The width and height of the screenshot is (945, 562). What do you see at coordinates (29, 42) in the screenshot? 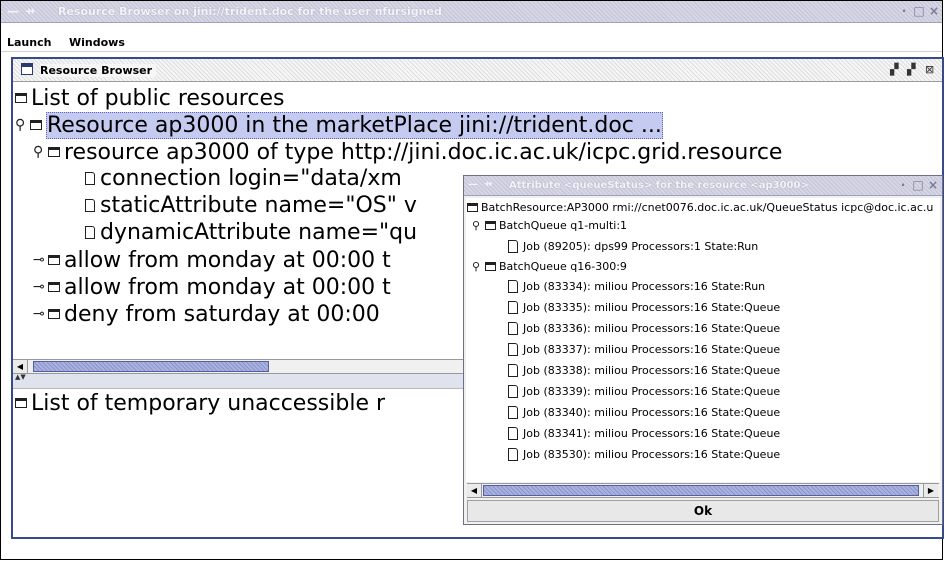
I see `menu-launch: Launch` at bounding box center [29, 42].